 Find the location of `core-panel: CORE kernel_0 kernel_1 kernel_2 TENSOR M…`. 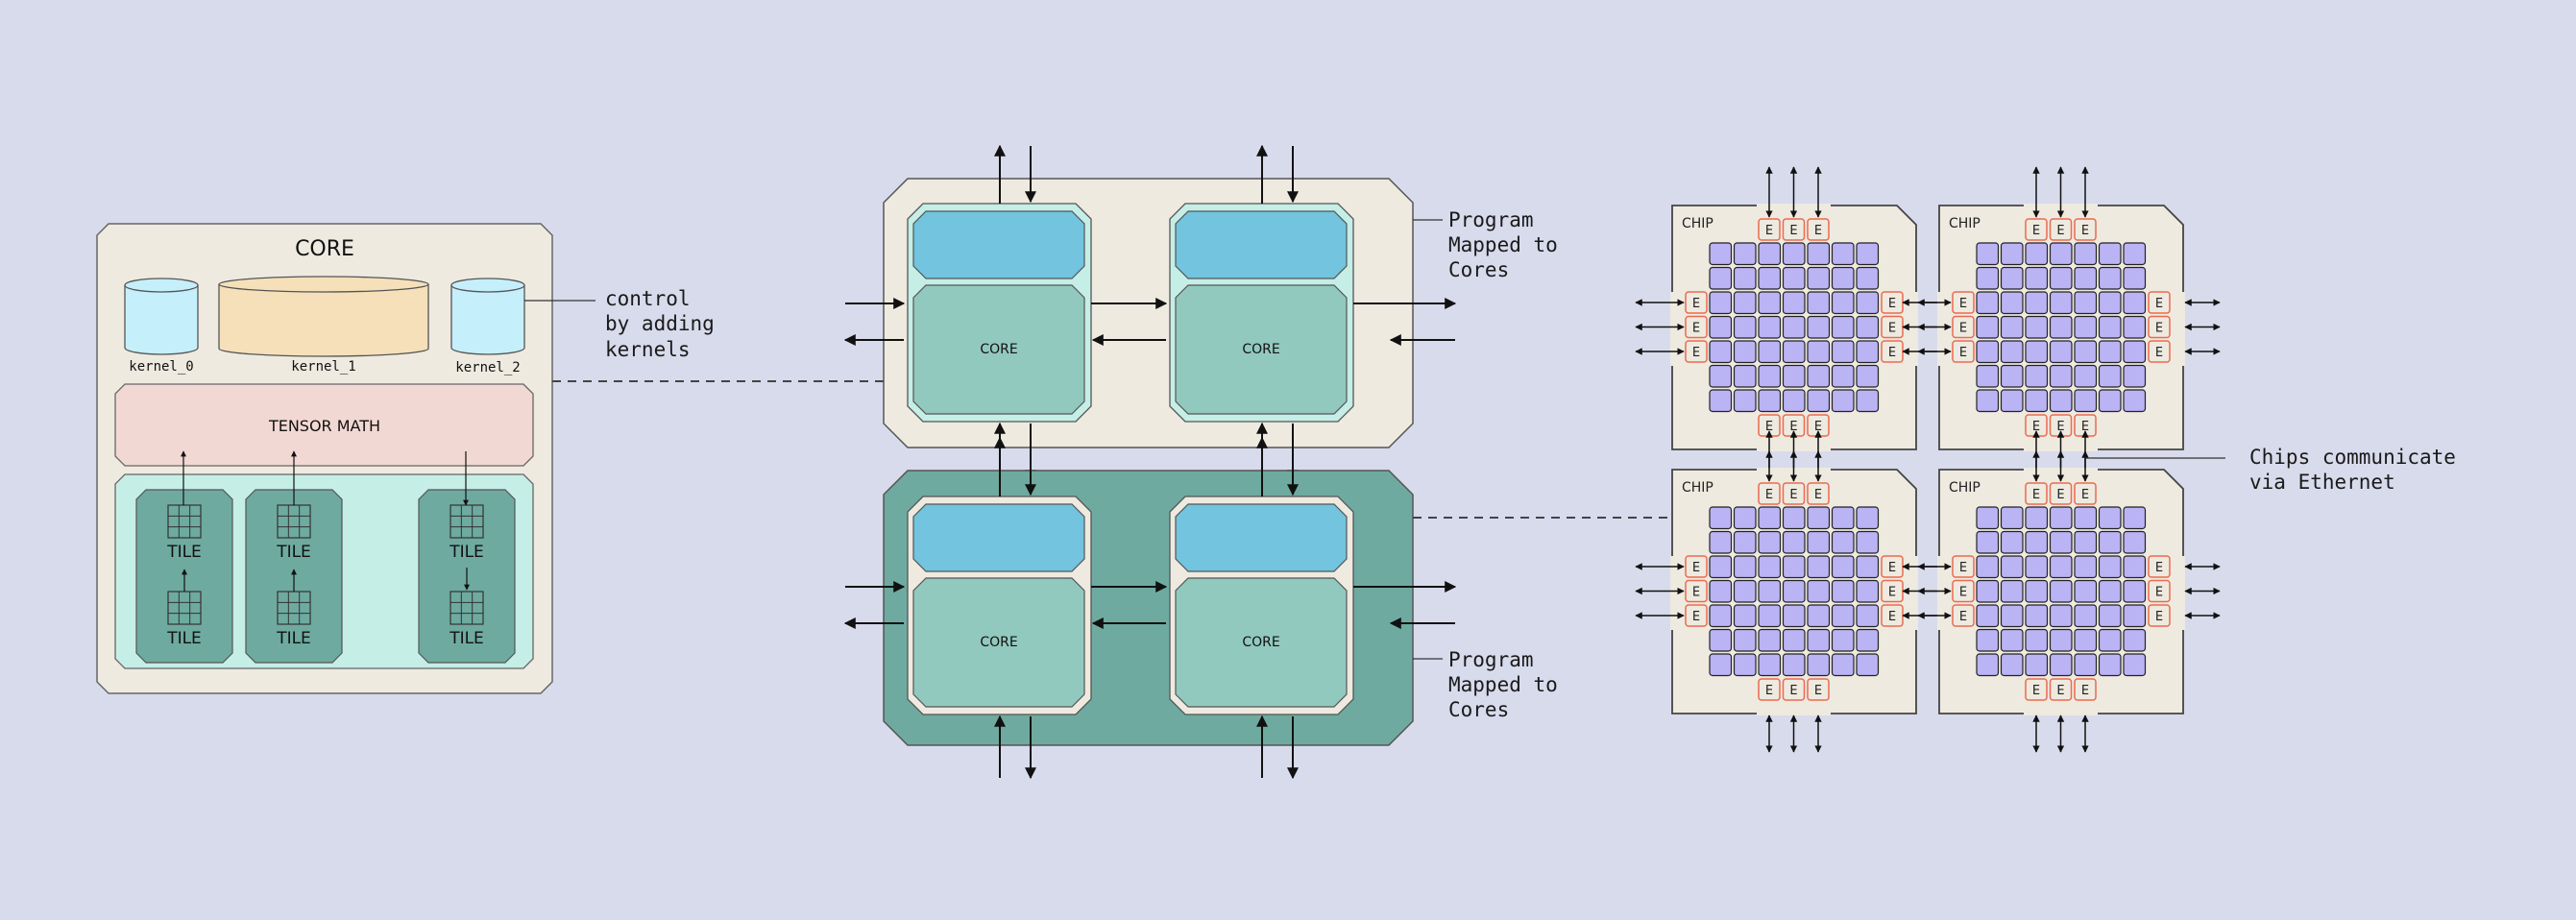

core-panel: CORE kernel_0 kernel_1 kernel_2 TENSOR M… is located at coordinates (324, 459).